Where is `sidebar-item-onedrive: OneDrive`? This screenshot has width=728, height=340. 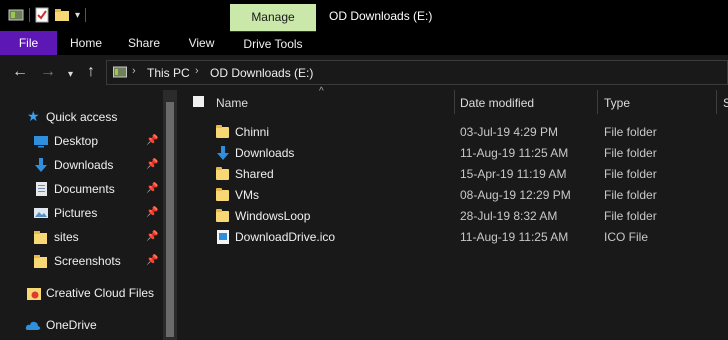
sidebar-item-onedrive: OneDrive is located at coordinates (81, 325).